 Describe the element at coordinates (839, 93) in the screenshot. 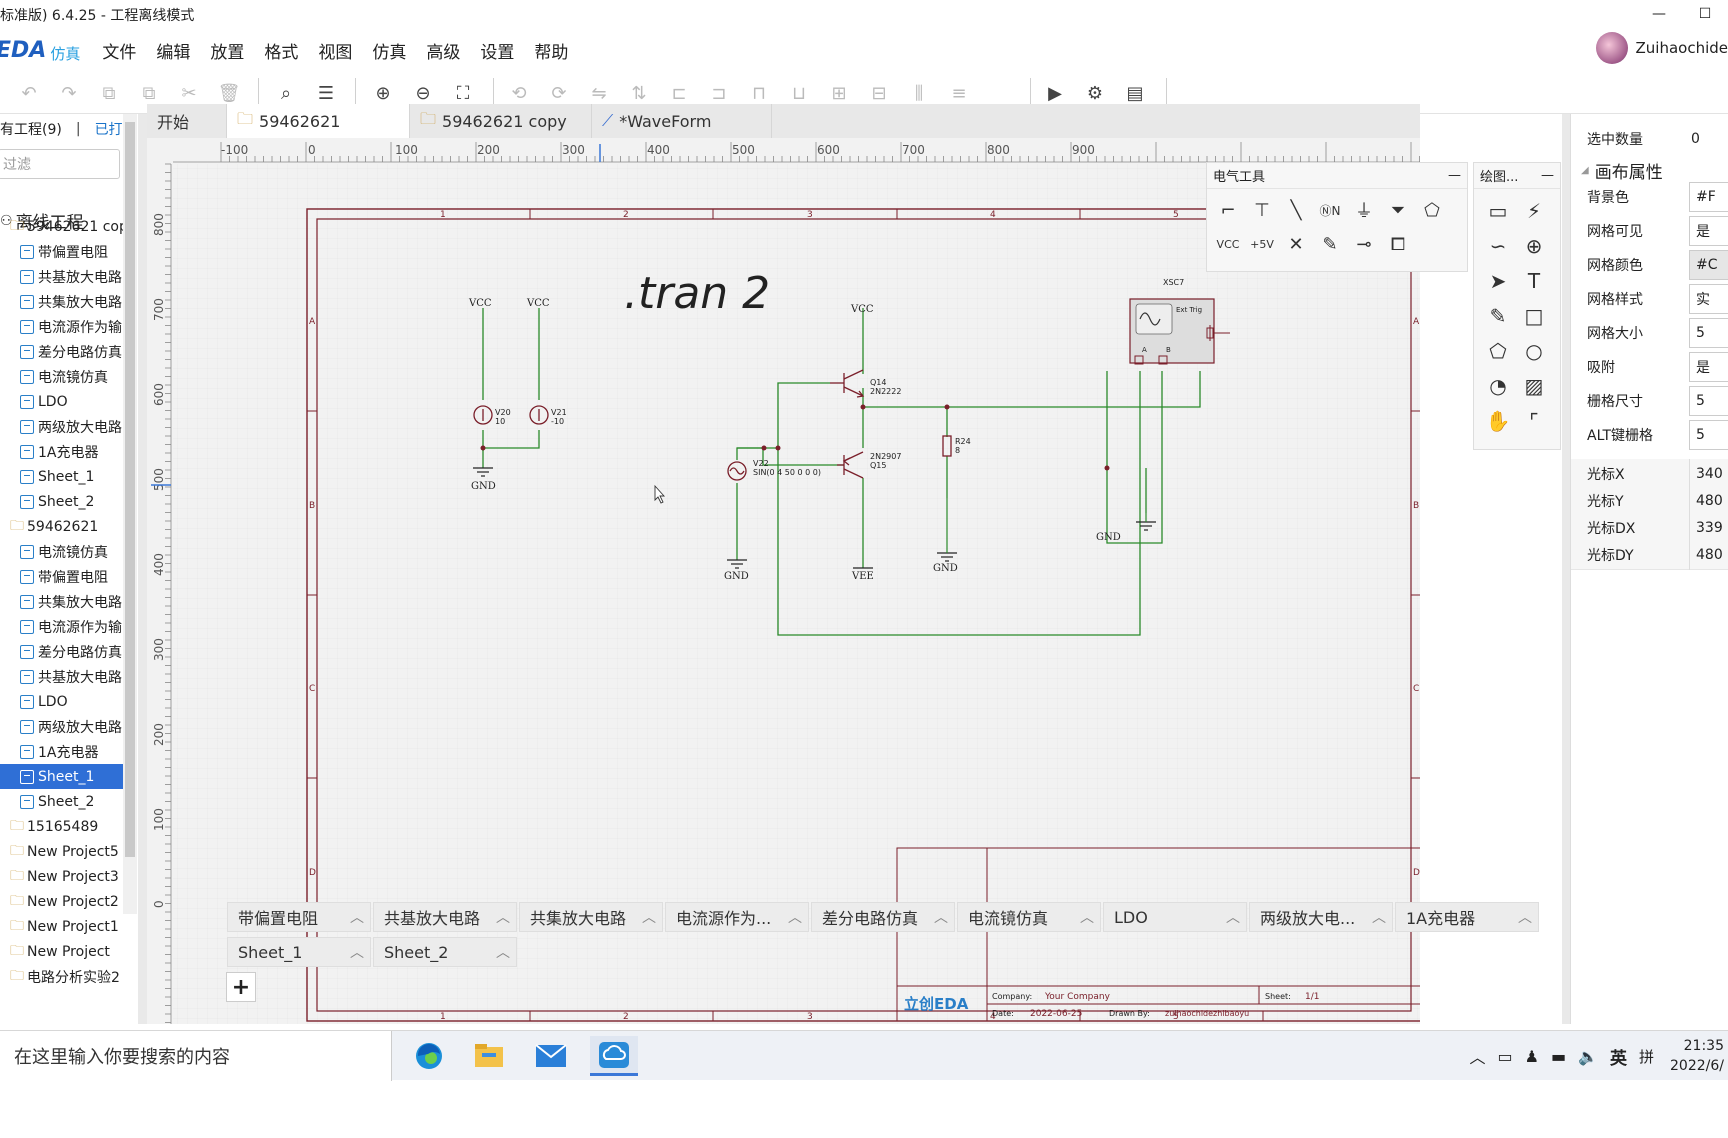

I see `align-center-h-icon: ⊞` at that location.